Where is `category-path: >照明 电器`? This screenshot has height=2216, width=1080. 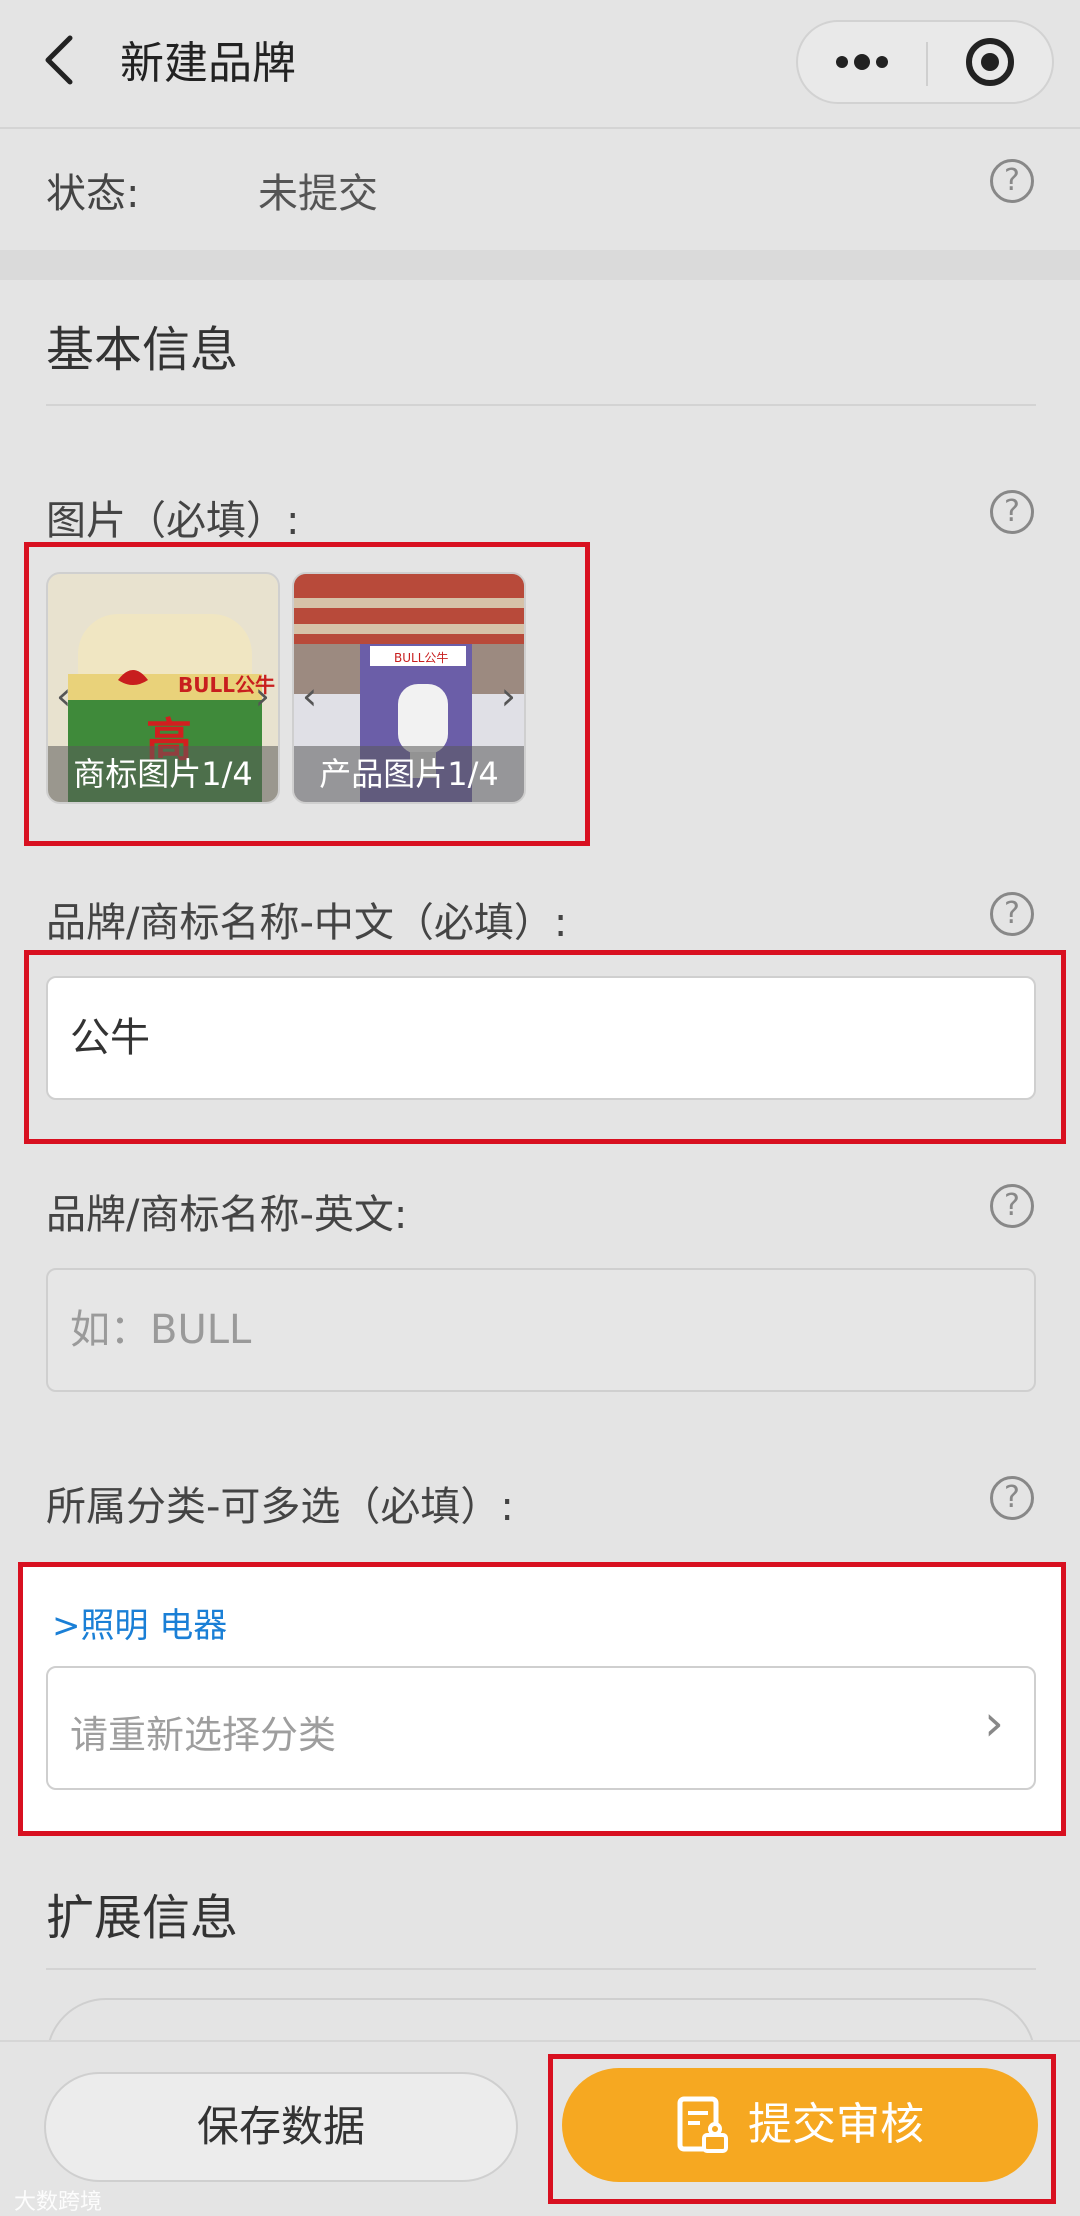
category-path: >照明 电器 is located at coordinates (139, 1622).